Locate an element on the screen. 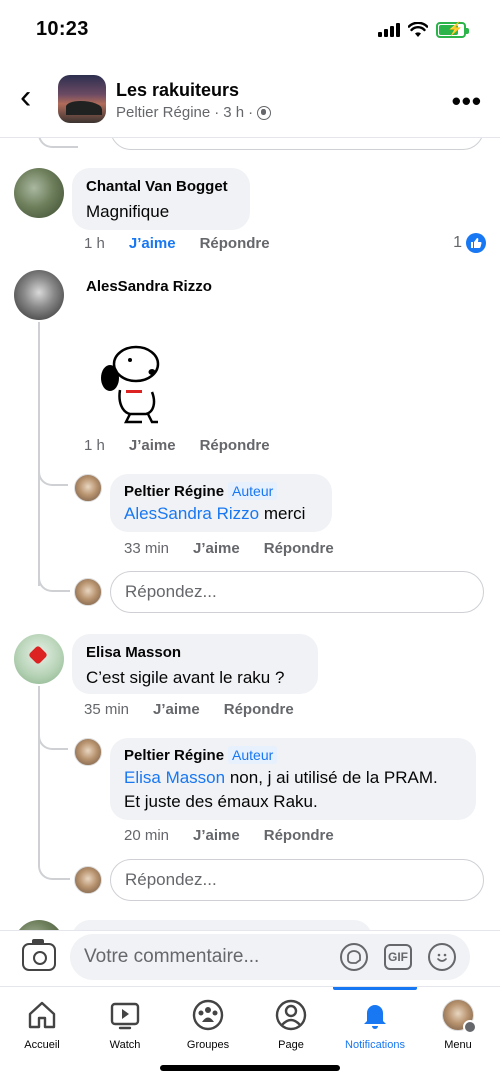 This screenshot has height=1082, width=500. reply-time: 33 min is located at coordinates (147, 548).